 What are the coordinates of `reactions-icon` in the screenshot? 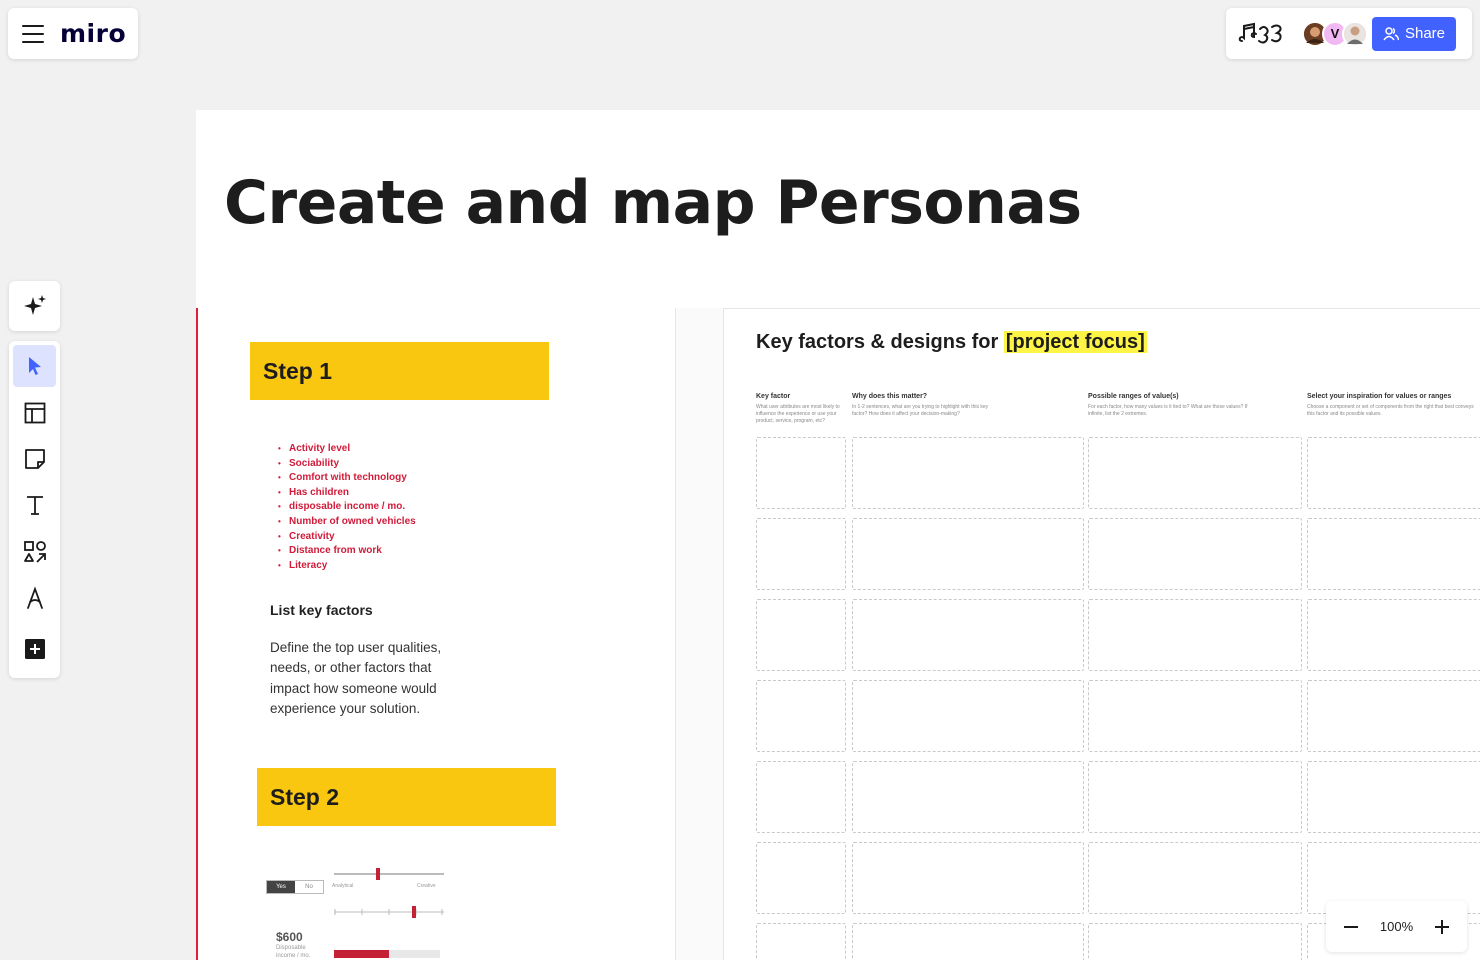 It's located at (1263, 34).